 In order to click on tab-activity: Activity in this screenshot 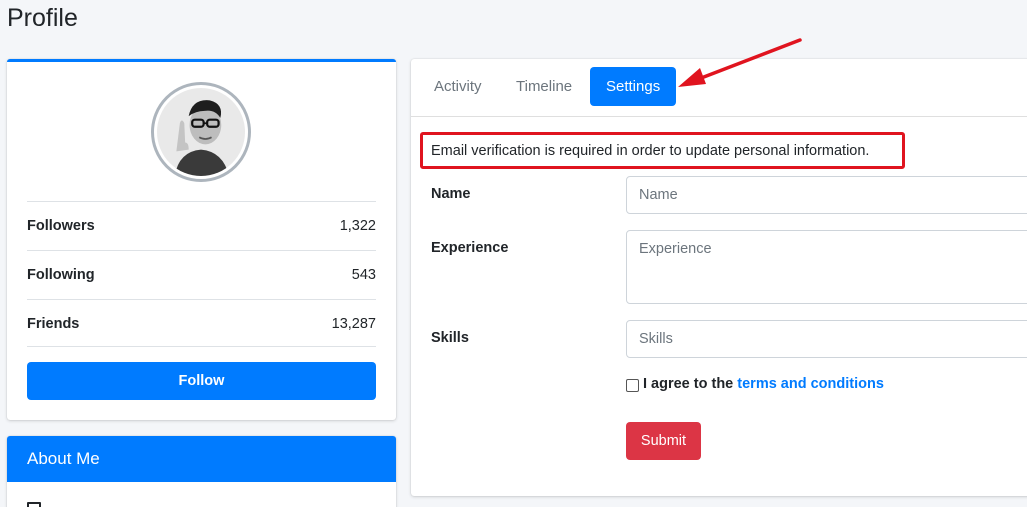, I will do `click(458, 86)`.